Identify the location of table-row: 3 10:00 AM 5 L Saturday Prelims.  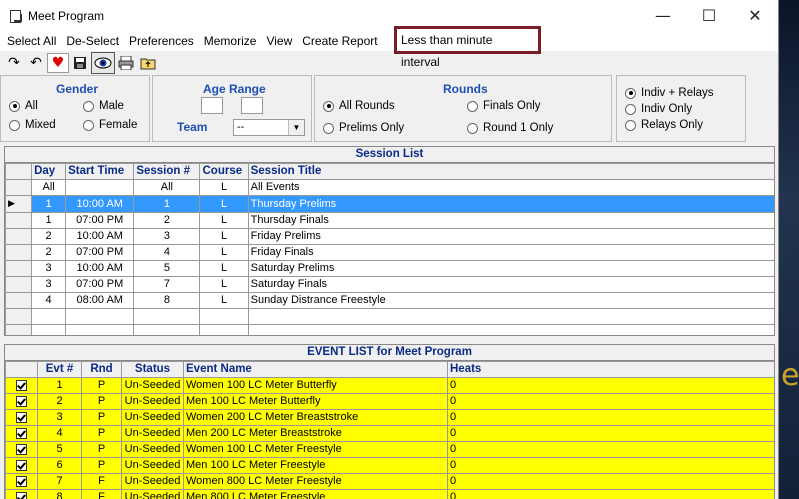
(389, 268).